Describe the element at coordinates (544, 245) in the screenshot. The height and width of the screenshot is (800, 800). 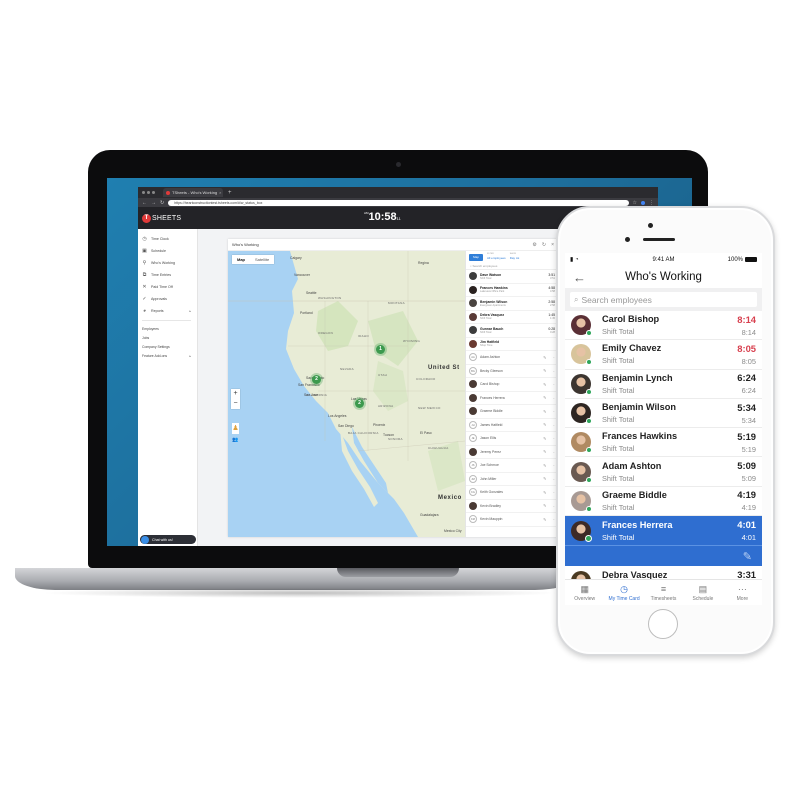
I see `refresh-icon: ↻` at that location.